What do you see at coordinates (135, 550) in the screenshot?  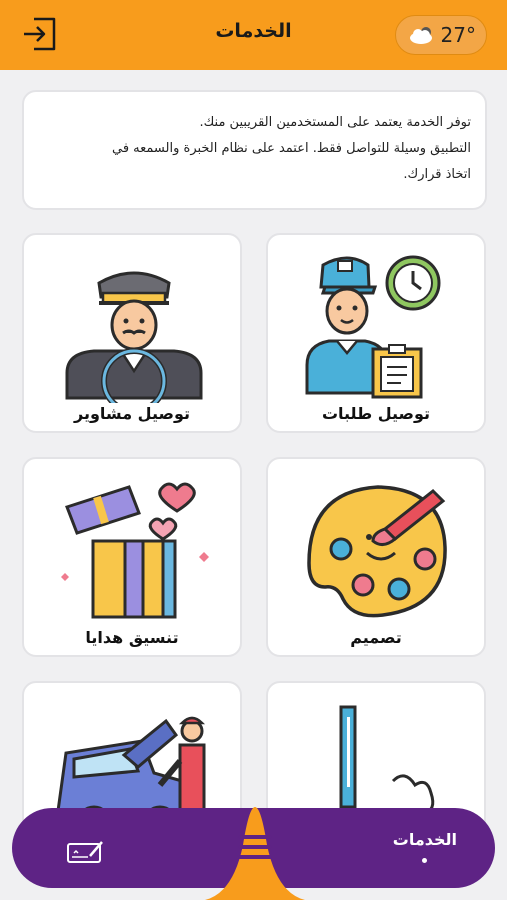 I see `gift-icon` at bounding box center [135, 550].